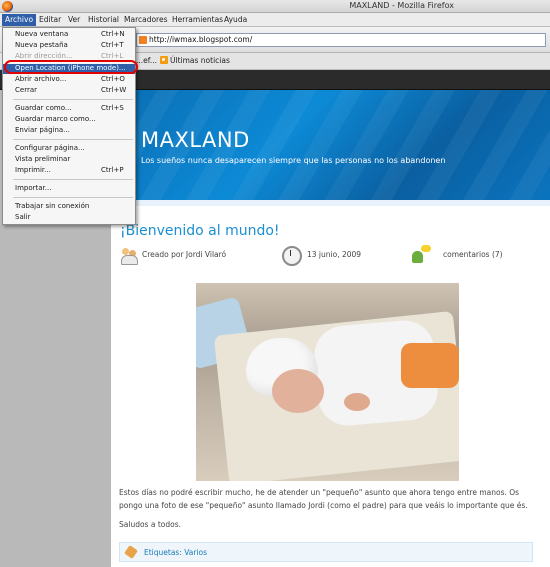  Describe the element at coordinates (19, 20) in the screenshot. I see `menu-archivo: Archivo` at that location.